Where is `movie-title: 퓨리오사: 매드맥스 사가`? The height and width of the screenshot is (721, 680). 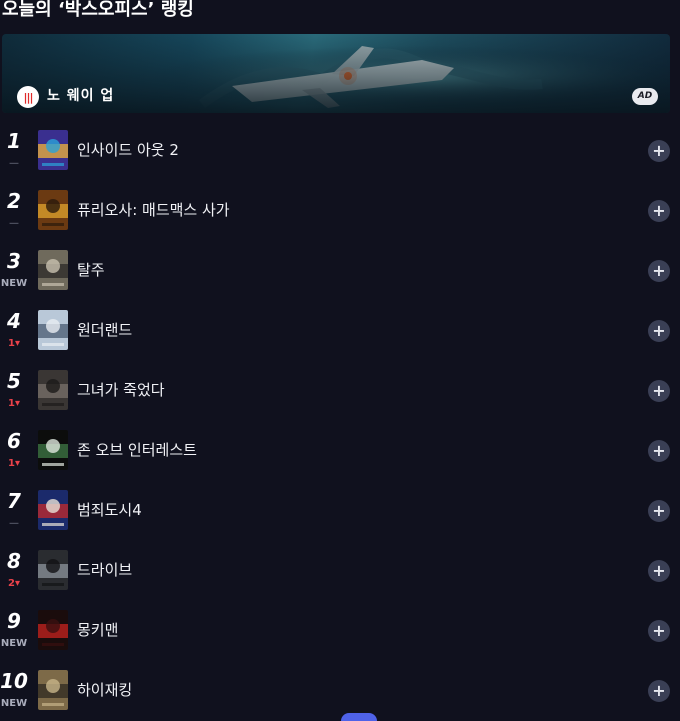
movie-title: 퓨리오사: 매드맥스 사가 is located at coordinates (153, 210).